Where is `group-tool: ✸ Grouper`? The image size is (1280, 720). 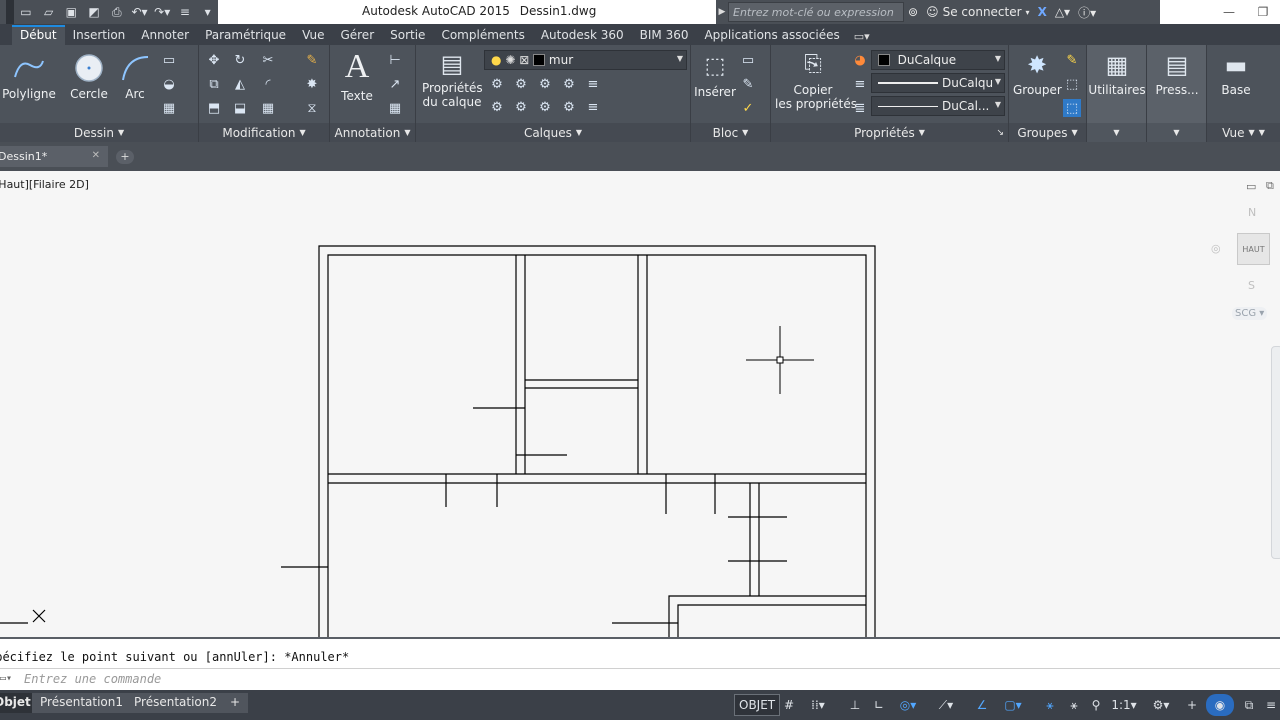
group-tool: ✸ Grouper is located at coordinates (1037, 74).